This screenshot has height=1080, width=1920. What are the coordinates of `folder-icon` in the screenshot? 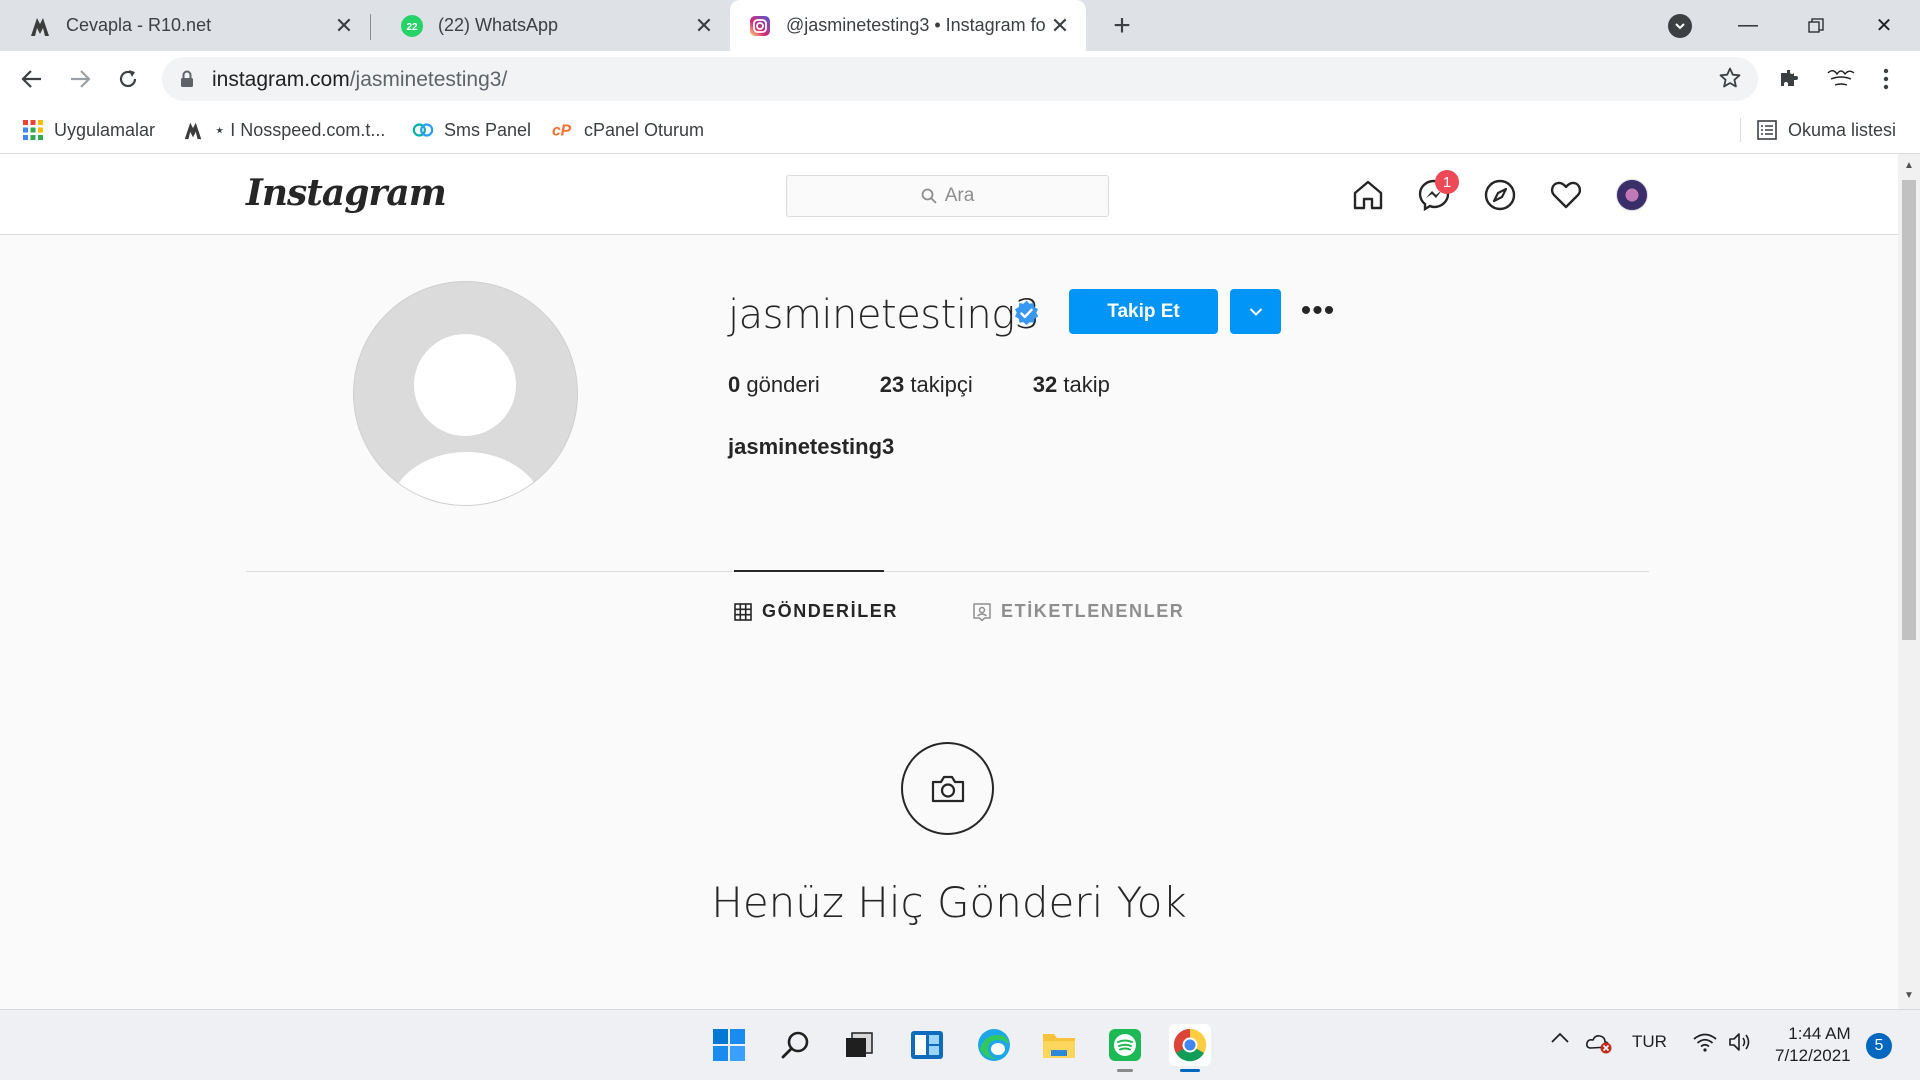 It's located at (1059, 1046).